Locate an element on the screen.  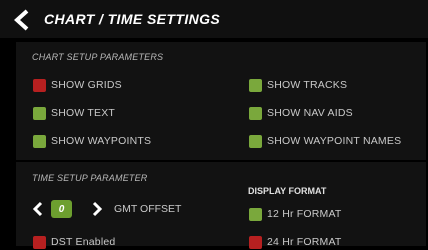
show-nav-aids-toggle: SHOW NAV AIDS is located at coordinates (301, 113).